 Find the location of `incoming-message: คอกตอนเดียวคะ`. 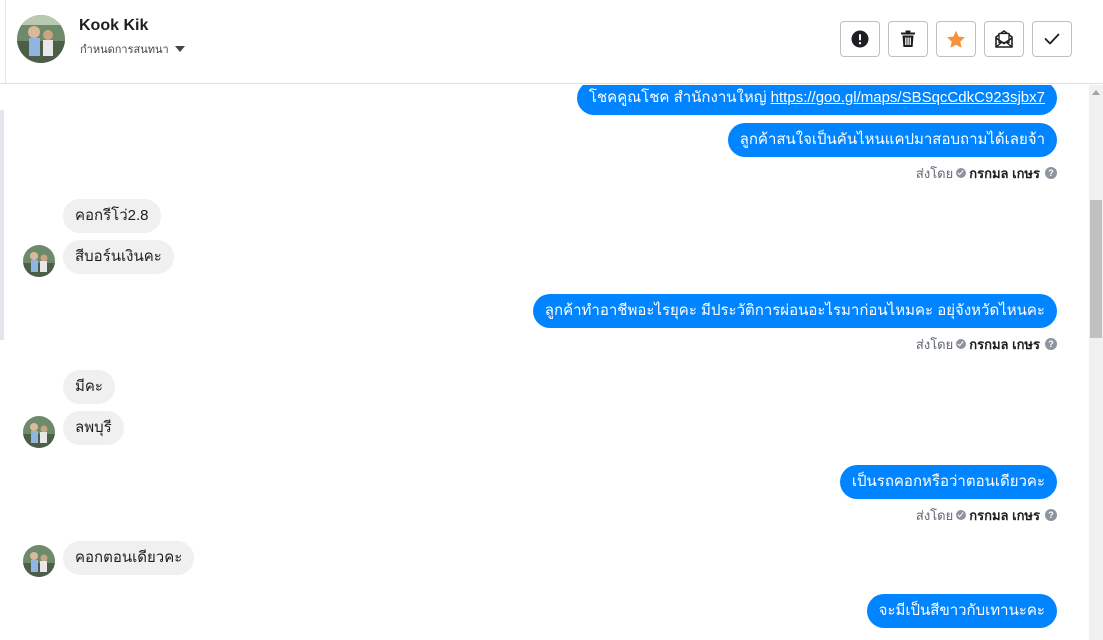

incoming-message: คอกตอนเดียวคะ is located at coordinates (129, 558).